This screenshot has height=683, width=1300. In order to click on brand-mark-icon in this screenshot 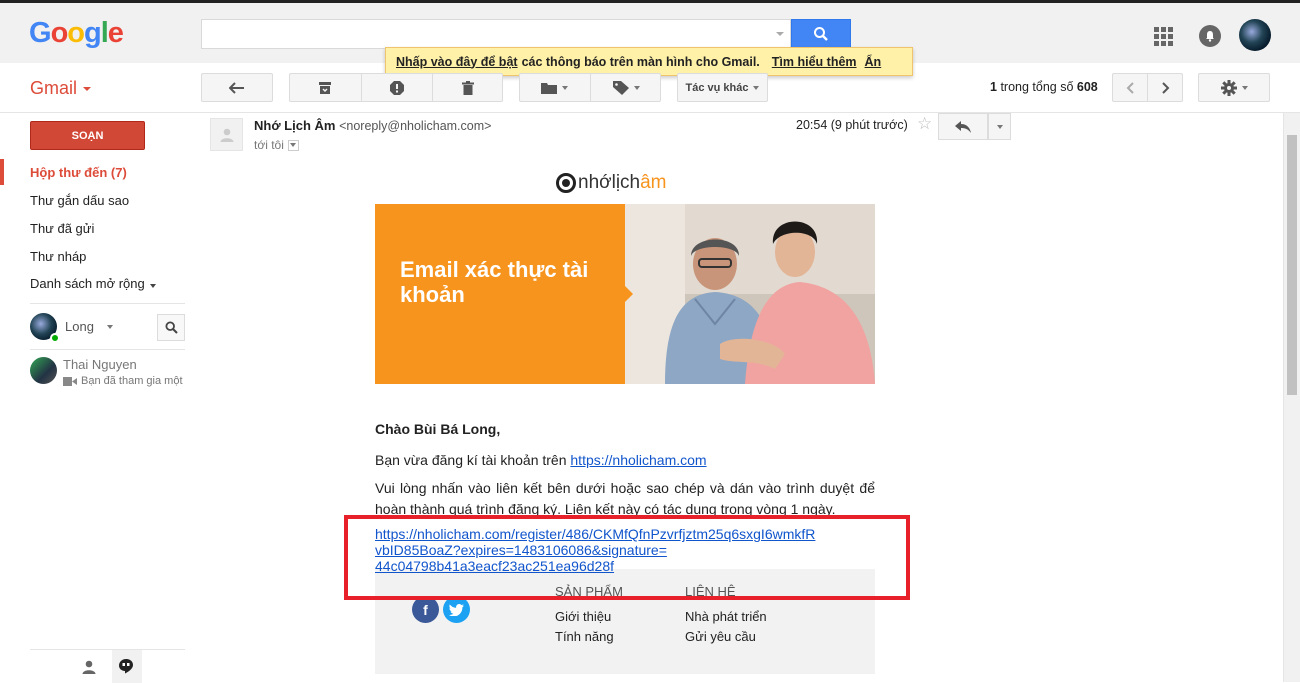, I will do `click(566, 183)`.